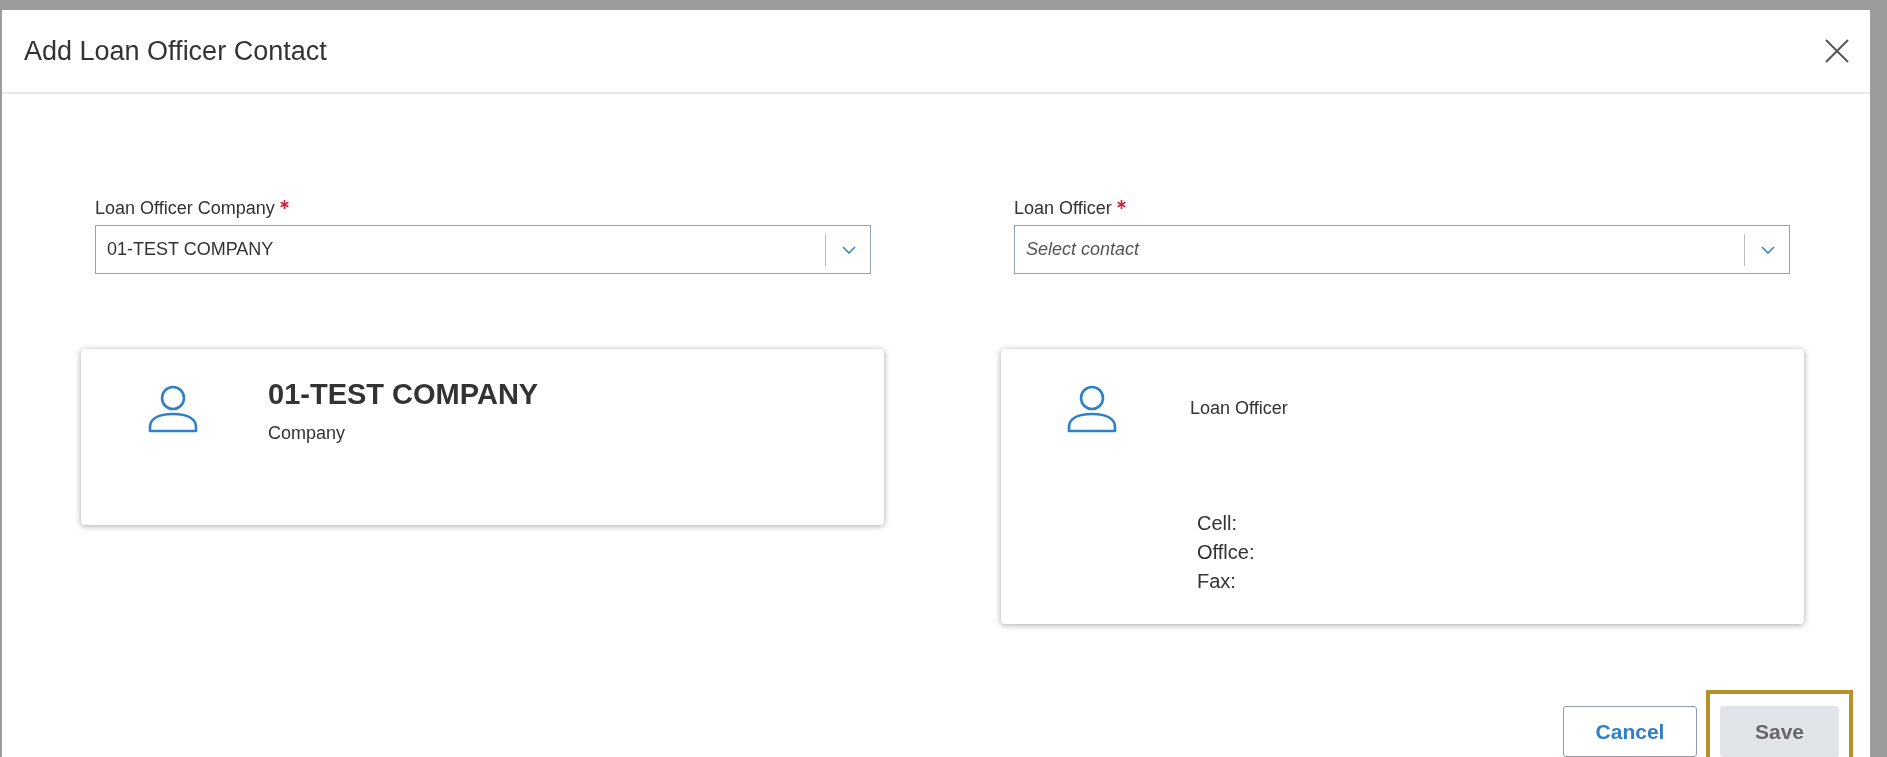 This screenshot has height=757, width=1887. What do you see at coordinates (1217, 523) in the screenshot?
I see `detail-label: Cell:` at bounding box center [1217, 523].